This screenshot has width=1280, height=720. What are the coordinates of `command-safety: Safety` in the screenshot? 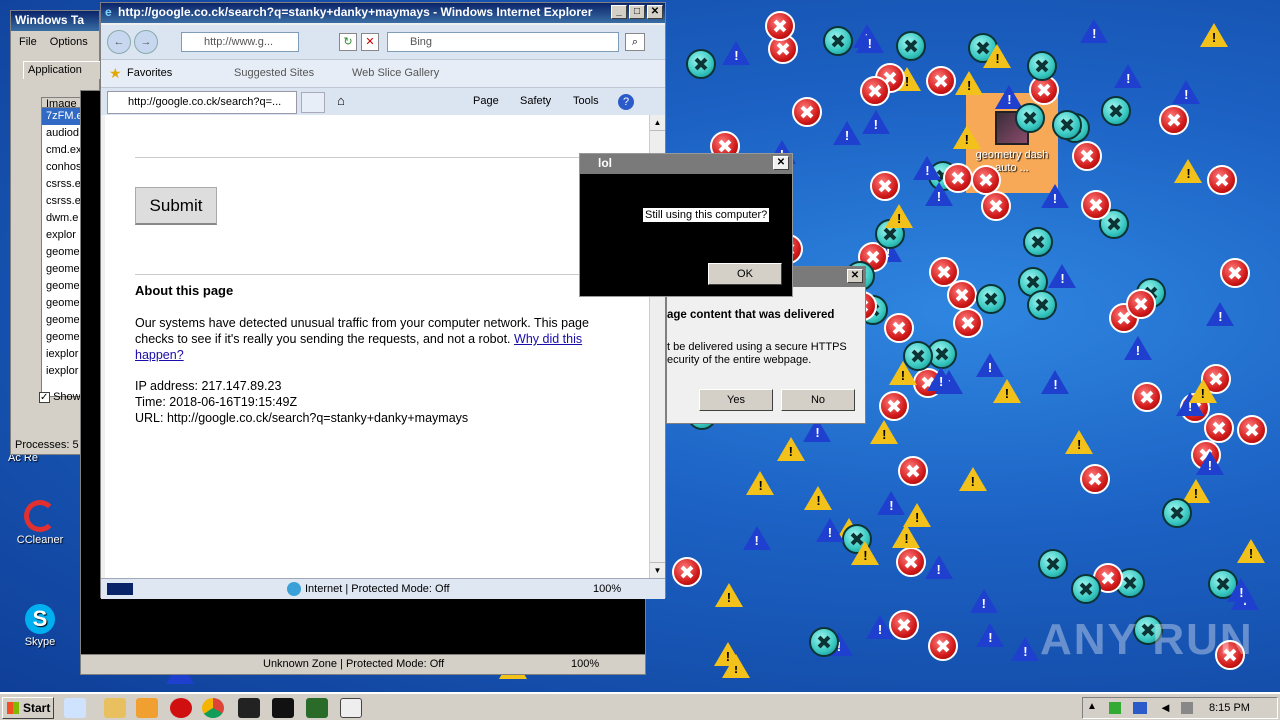 It's located at (535, 101).